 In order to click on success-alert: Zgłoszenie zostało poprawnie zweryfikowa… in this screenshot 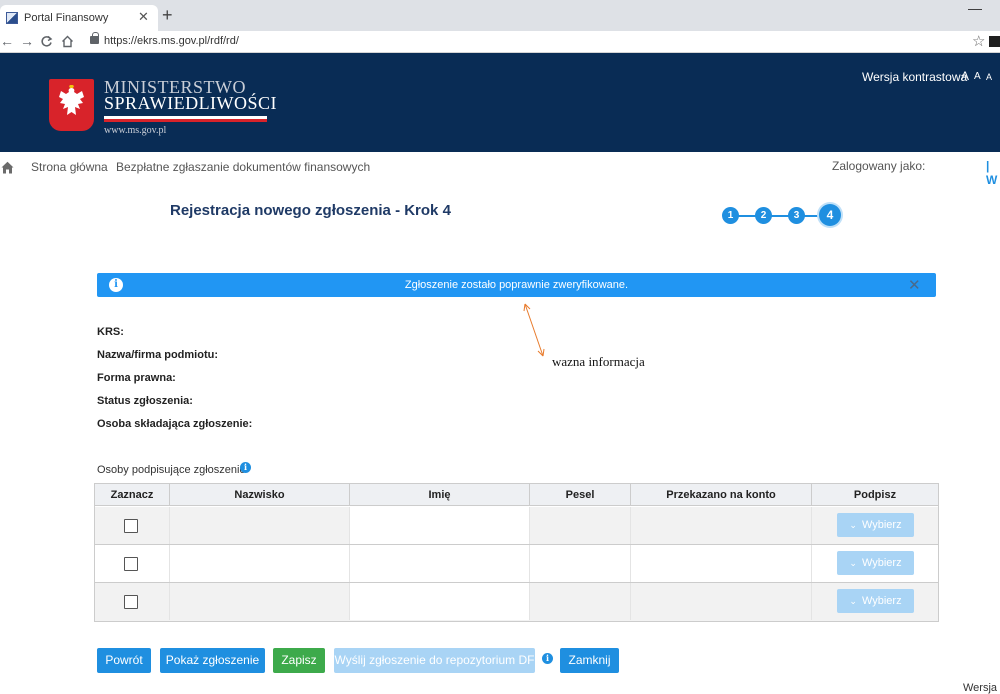, I will do `click(516, 285)`.